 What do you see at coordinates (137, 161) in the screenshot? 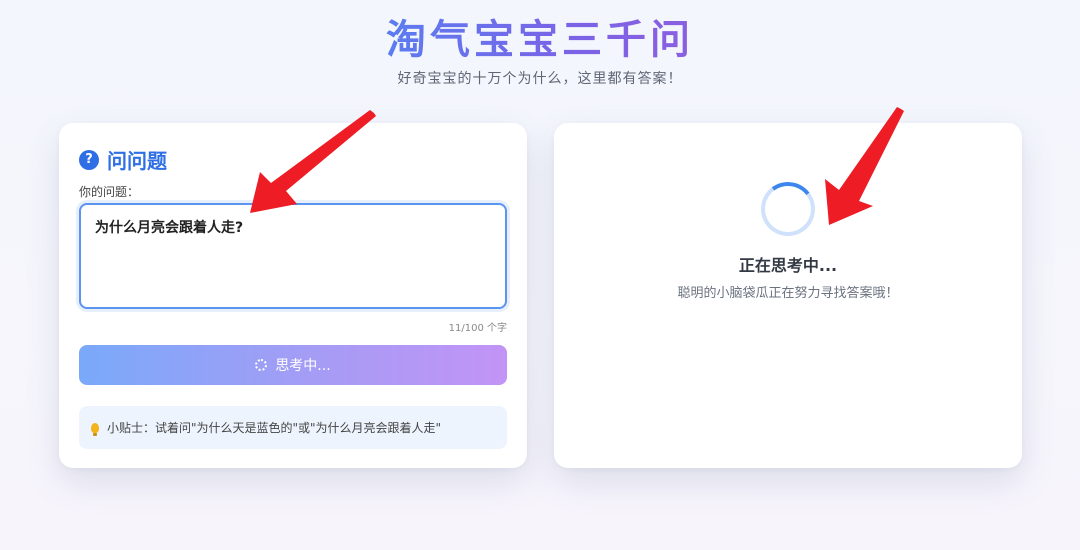
I see `ask-card-title: 问问题` at bounding box center [137, 161].